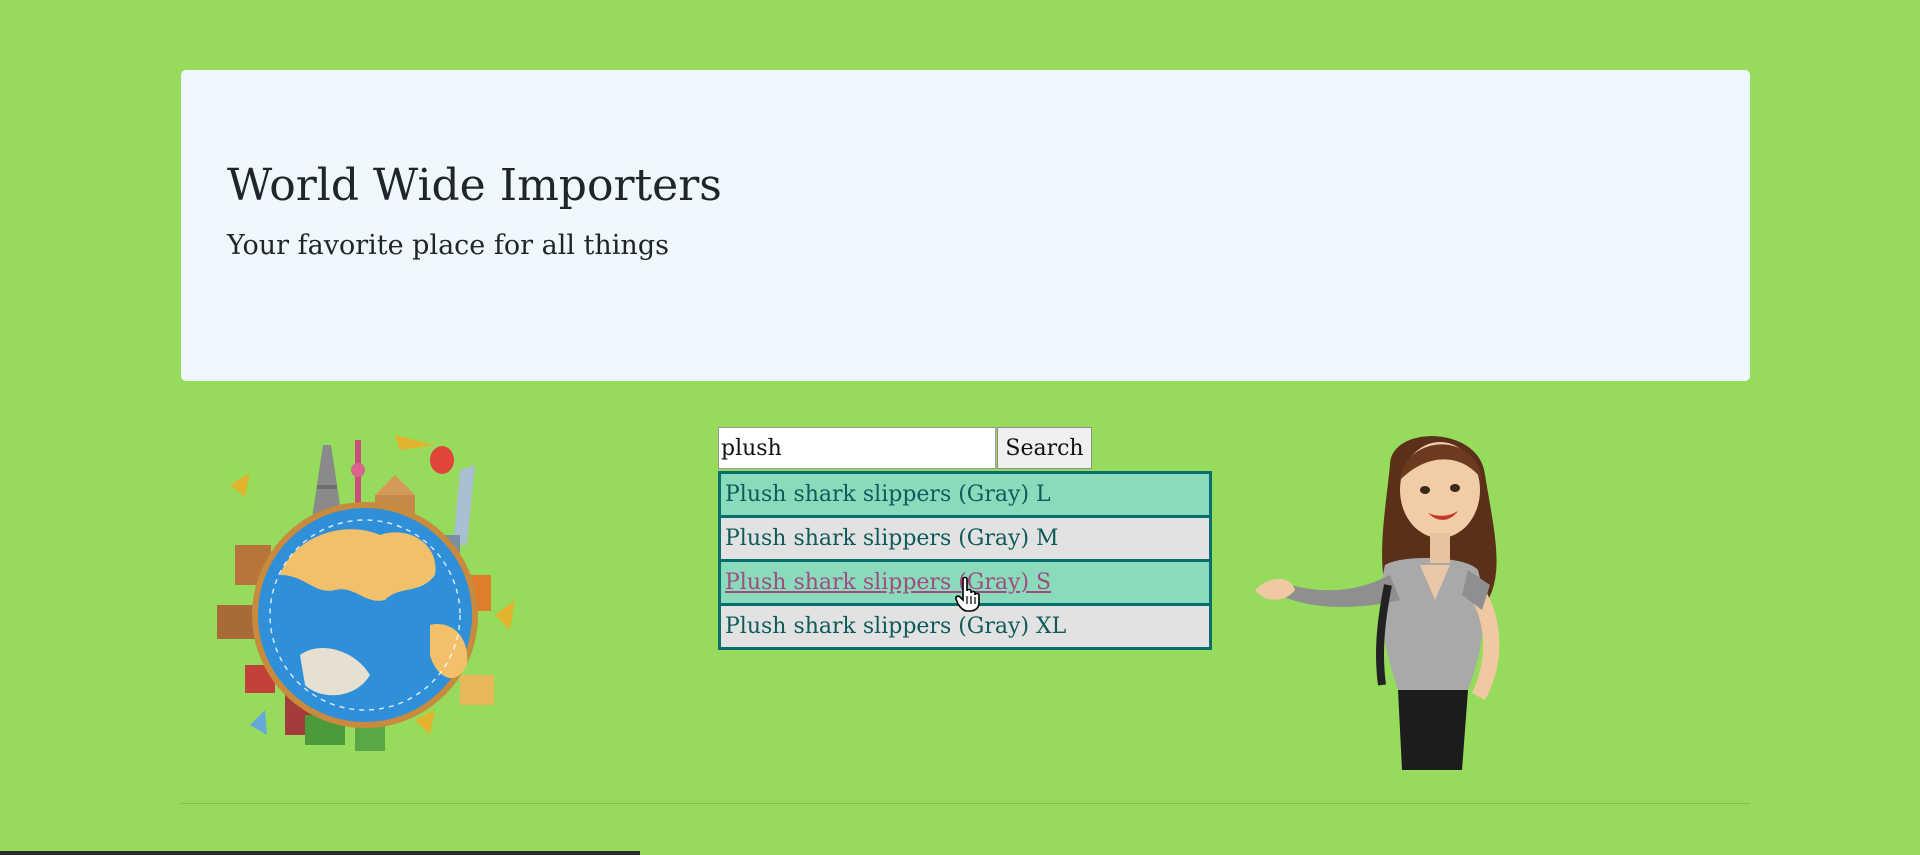  I want to click on site-title: World Wide Importers, so click(474, 185).